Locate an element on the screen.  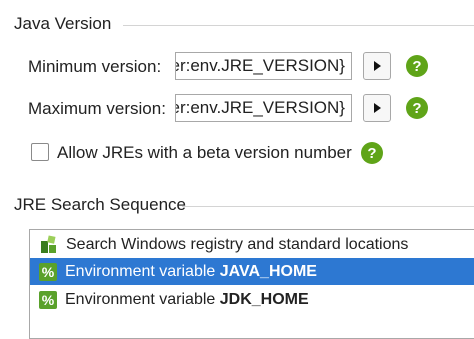
java-version-separator is located at coordinates (298, 25).